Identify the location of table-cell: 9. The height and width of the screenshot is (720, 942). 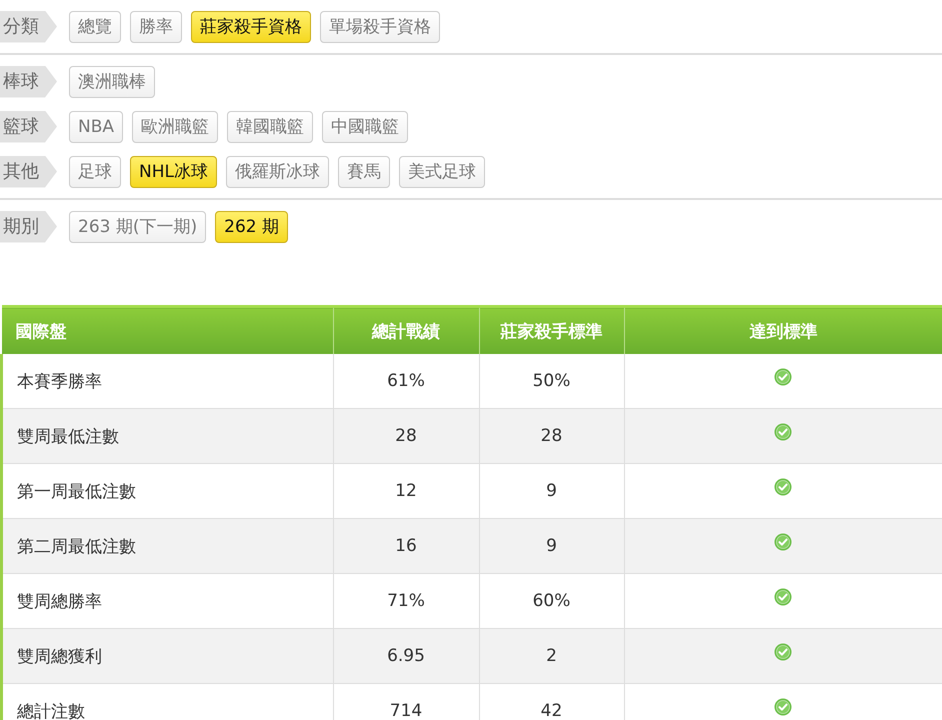
(551, 546).